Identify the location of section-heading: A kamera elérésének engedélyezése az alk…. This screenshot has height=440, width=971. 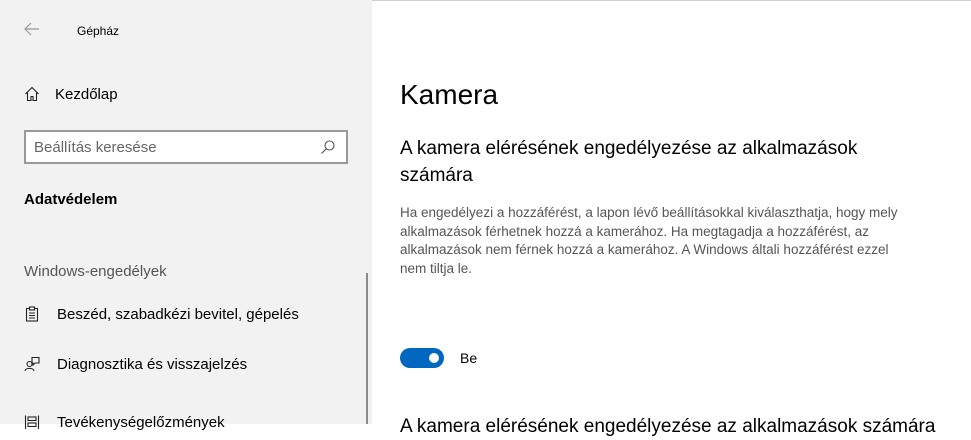
(629, 162).